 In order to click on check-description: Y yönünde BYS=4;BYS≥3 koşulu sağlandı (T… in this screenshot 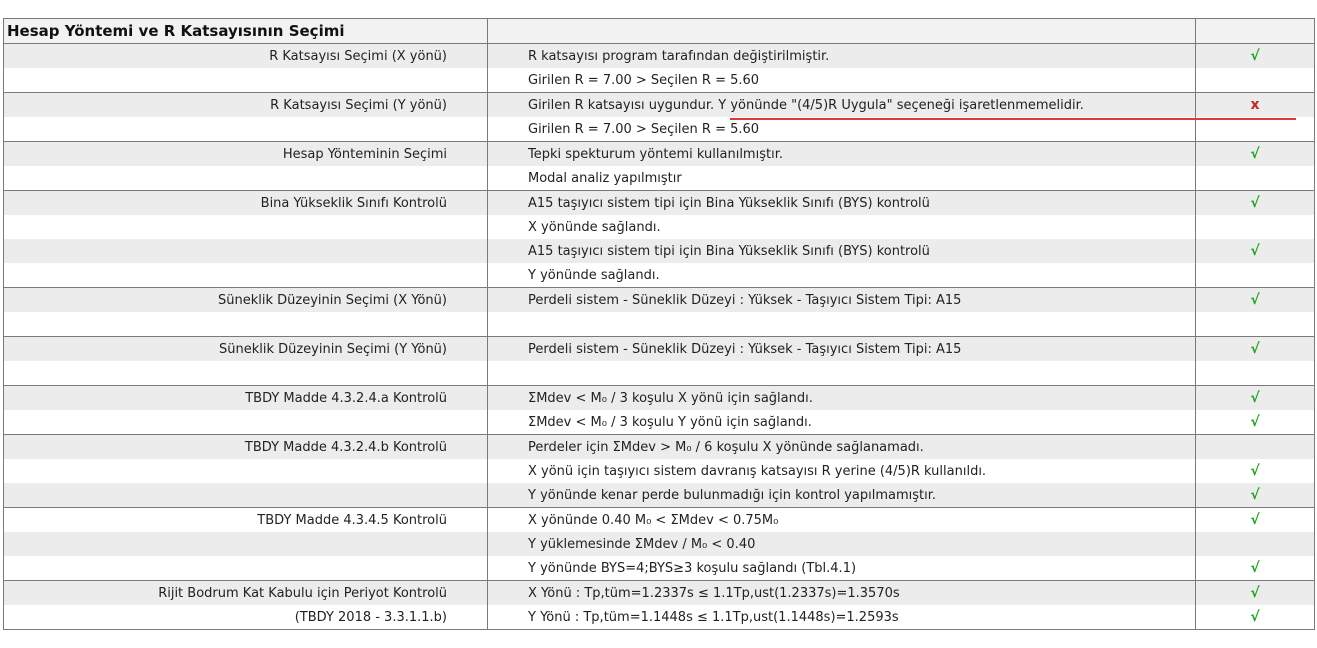, I will do `click(841, 568)`.